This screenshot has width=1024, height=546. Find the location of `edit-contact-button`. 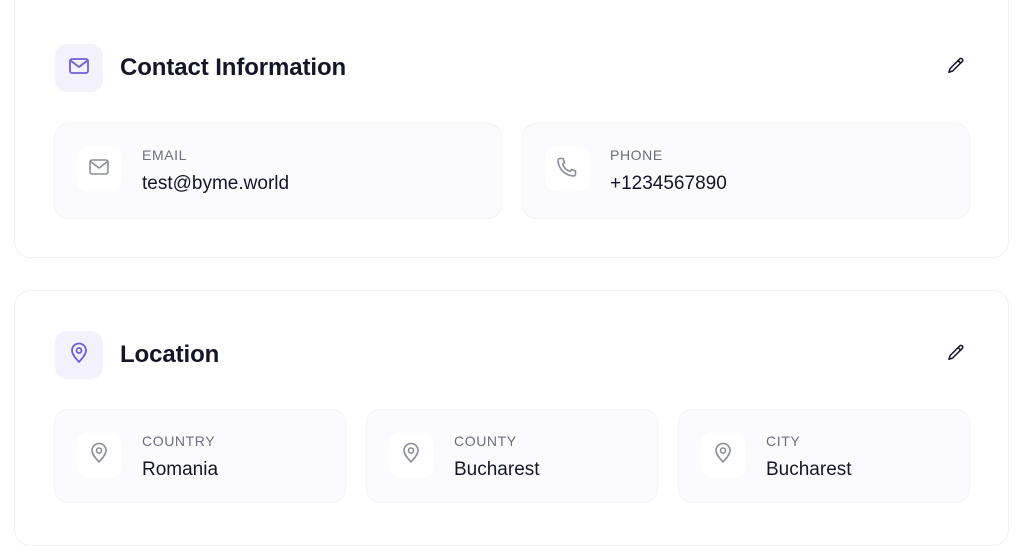

edit-contact-button is located at coordinates (956, 68).